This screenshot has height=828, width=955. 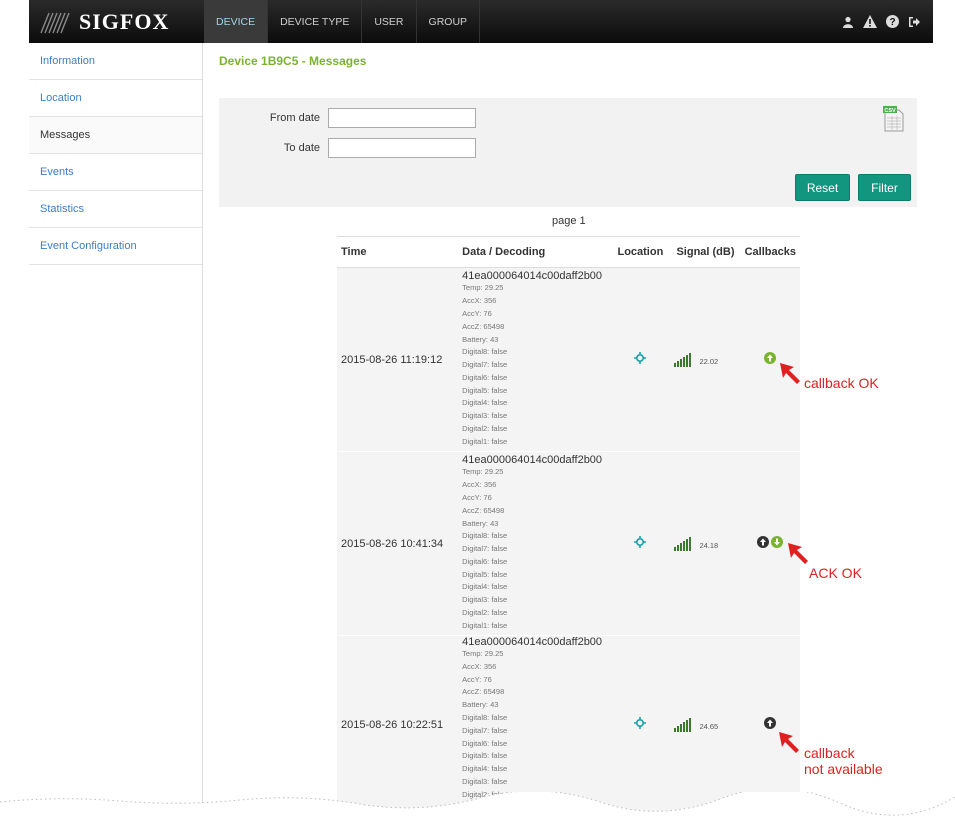 I want to click on callback-ok-icon, so click(x=770, y=357).